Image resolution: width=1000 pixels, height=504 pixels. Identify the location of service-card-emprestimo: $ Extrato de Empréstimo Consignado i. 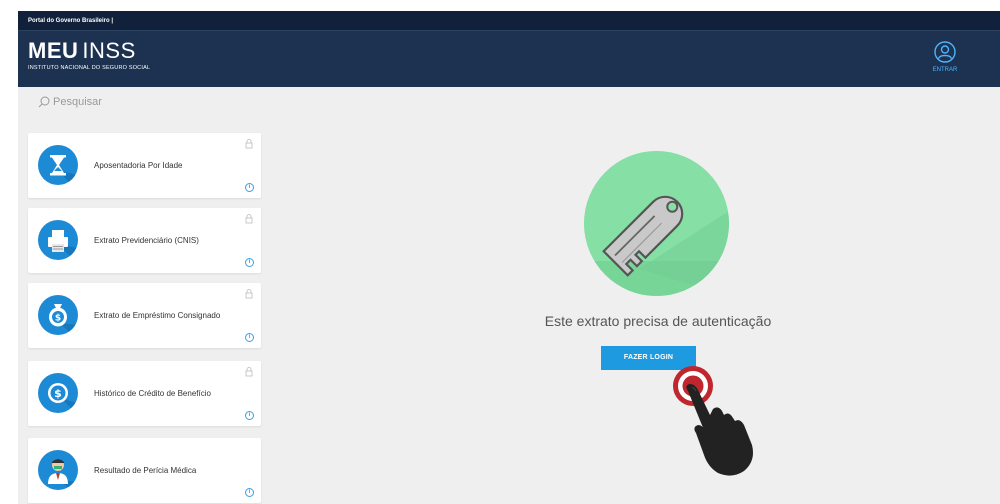
(144, 315).